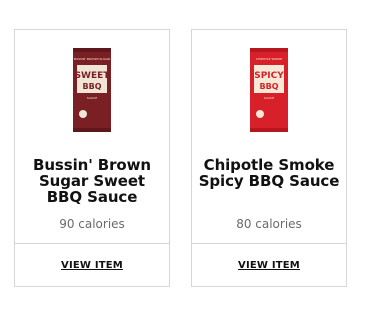 This screenshot has height=318, width=380. I want to click on packet-top-text: CHIPOTLE SMOKE, so click(269, 59).